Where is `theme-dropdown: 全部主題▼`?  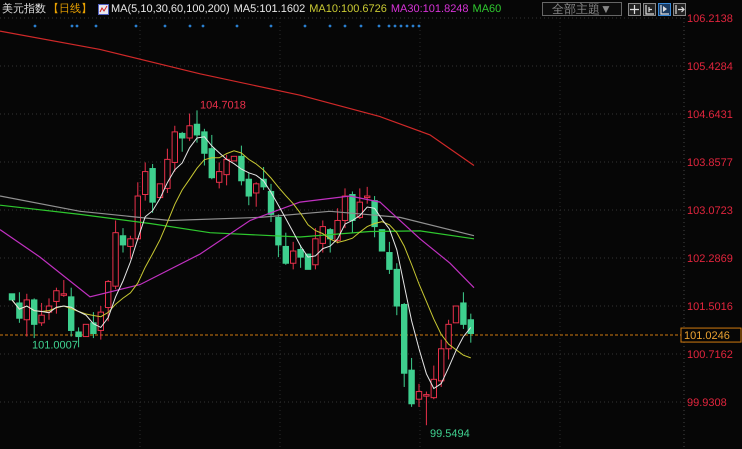 theme-dropdown: 全部主題▼ is located at coordinates (582, 9).